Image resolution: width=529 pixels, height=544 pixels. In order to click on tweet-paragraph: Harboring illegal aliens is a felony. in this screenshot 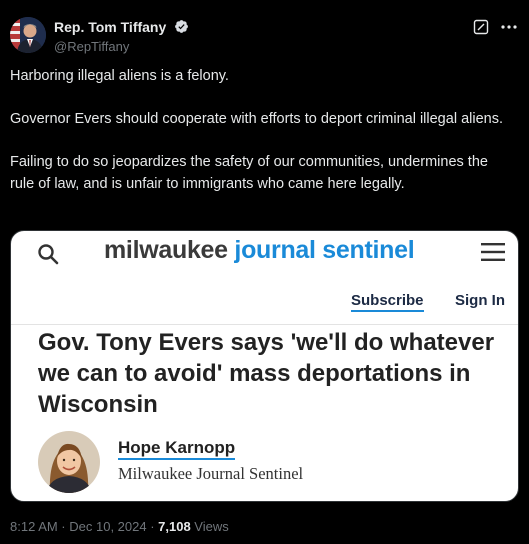, I will do `click(119, 76)`.